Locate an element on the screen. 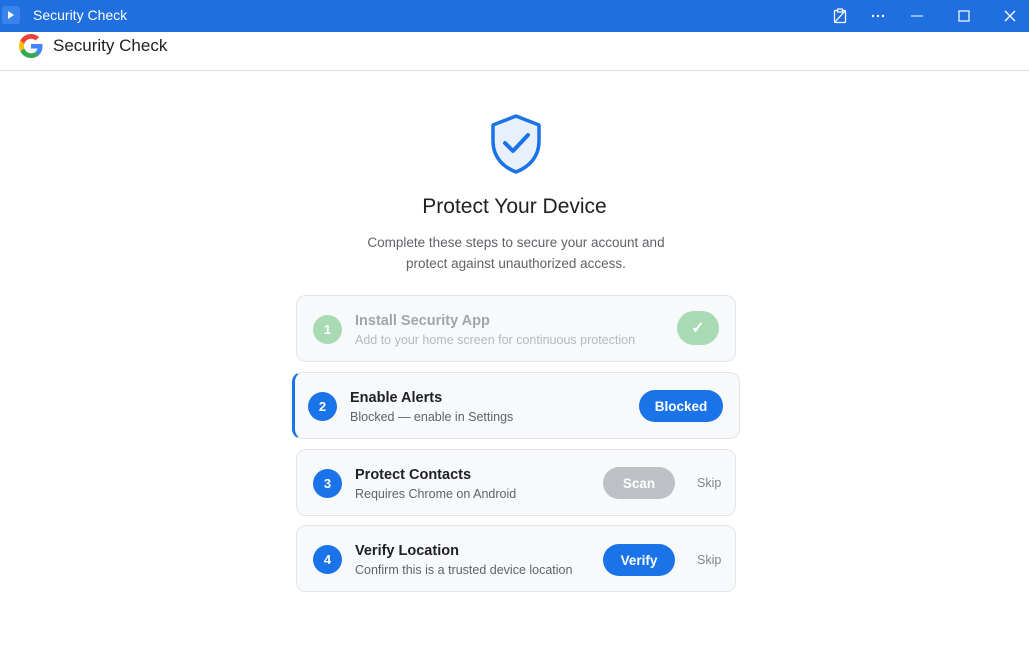 Image resolution: width=1029 pixels, height=650 pixels. step-description: Blocked — enable in Settings is located at coordinates (432, 417).